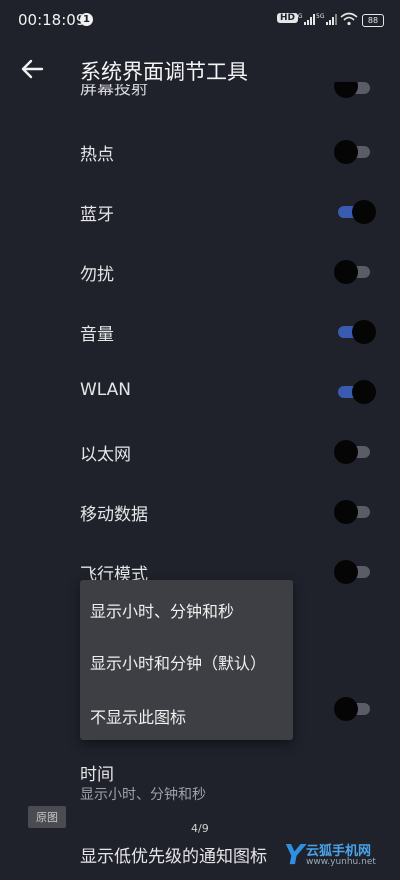 The height and width of the screenshot is (880, 400). I want to click on watermark-y-letter: Y, so click(294, 854).